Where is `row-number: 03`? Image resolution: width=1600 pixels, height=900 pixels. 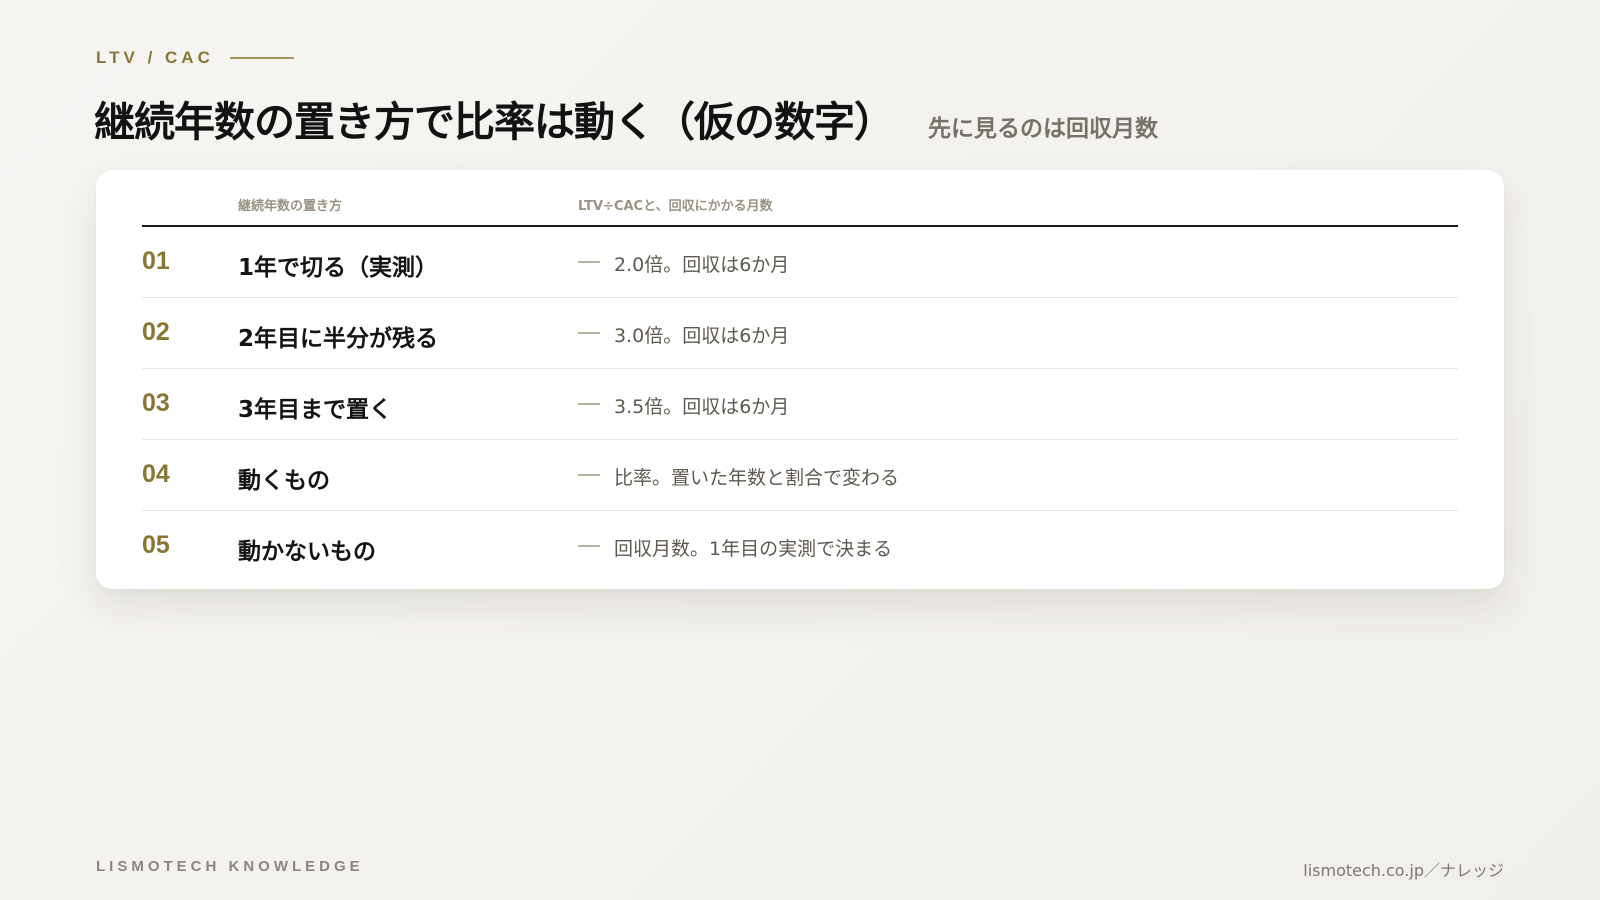
row-number: 03 is located at coordinates (156, 403).